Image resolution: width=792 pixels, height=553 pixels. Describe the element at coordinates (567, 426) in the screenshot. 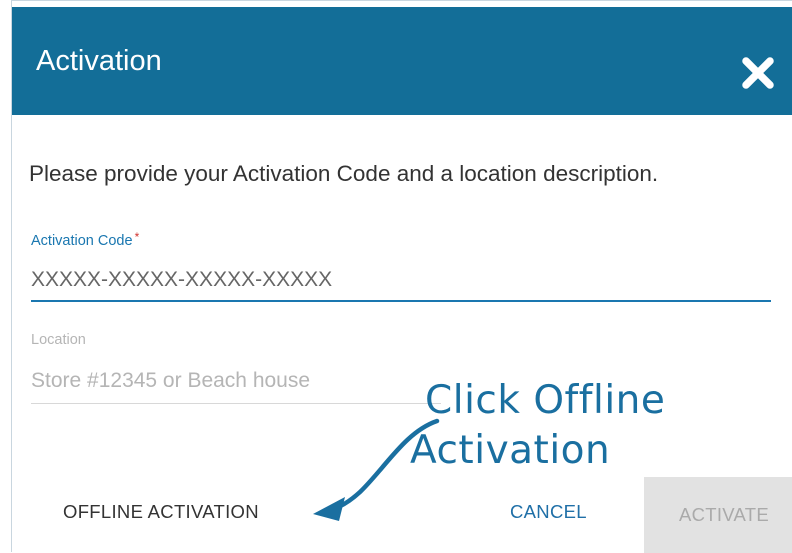

I see `annotation-callout: Click Offline Activation` at that location.